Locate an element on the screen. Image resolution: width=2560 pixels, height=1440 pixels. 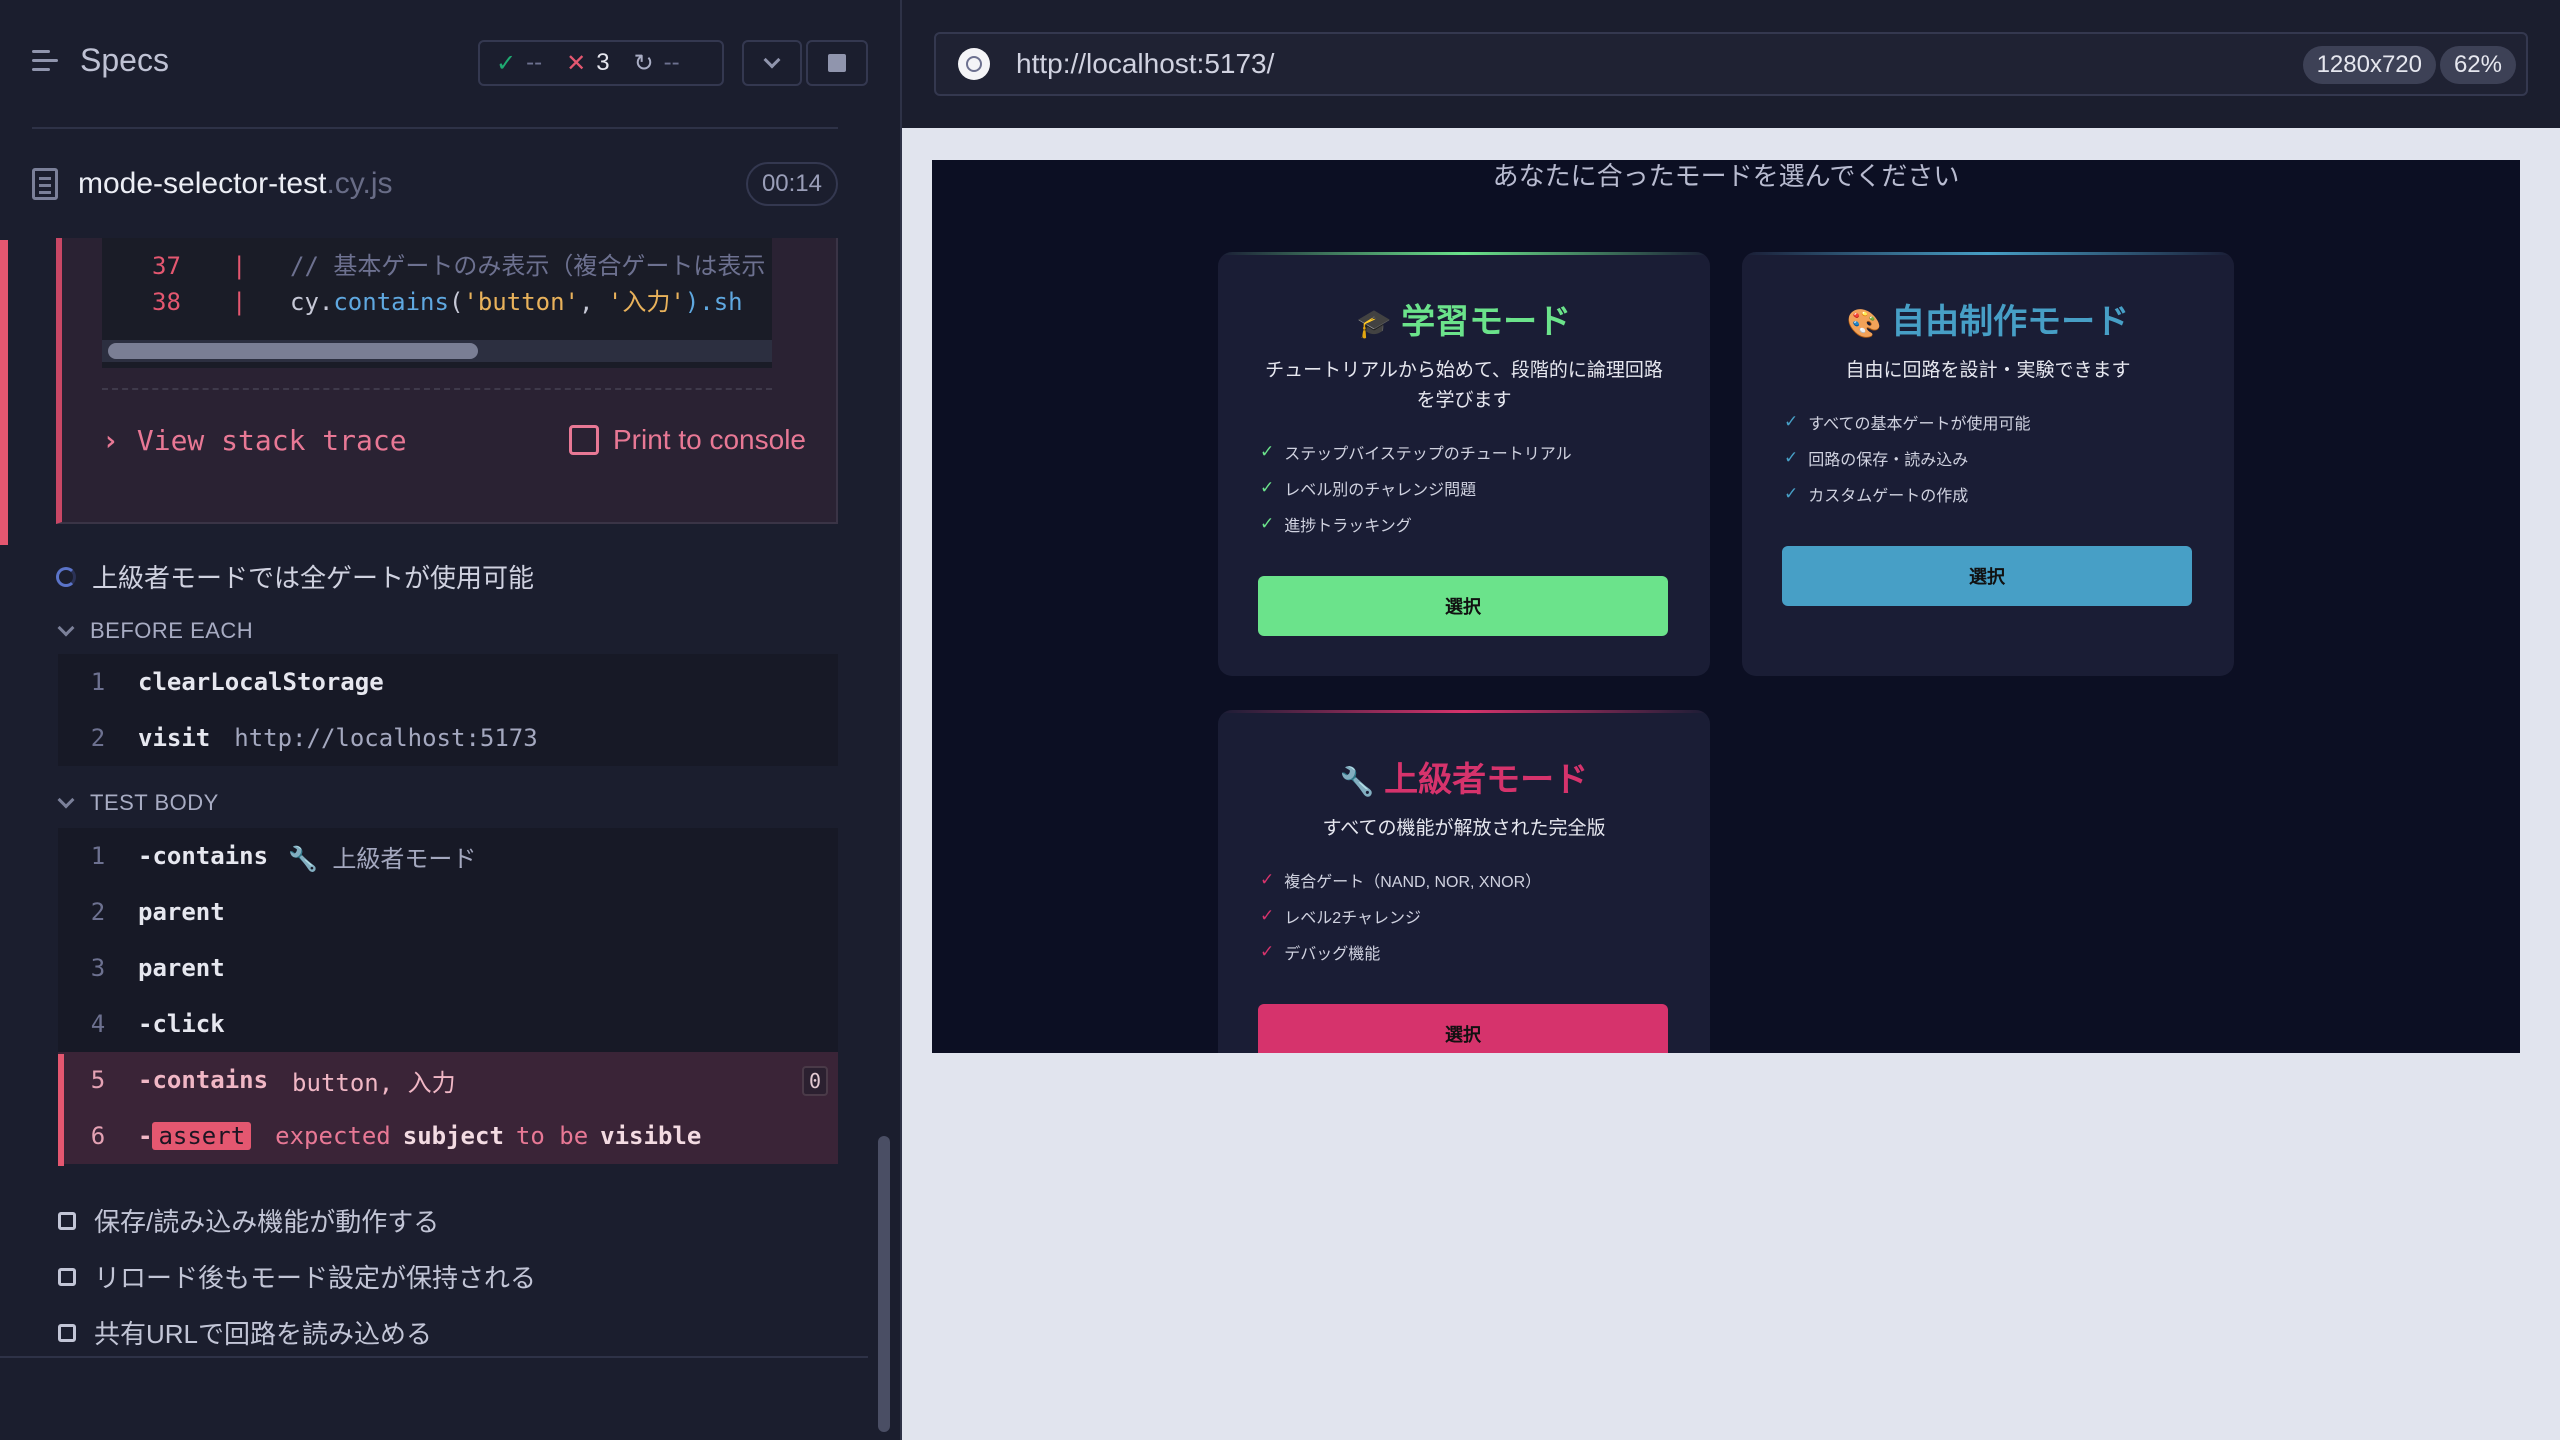
feature-list: ✓ すべての基本ゲートが使用可能 ✓ 回路の保存・読み込み ✓ カスタムゲートの作成 is located at coordinates (1907, 458).